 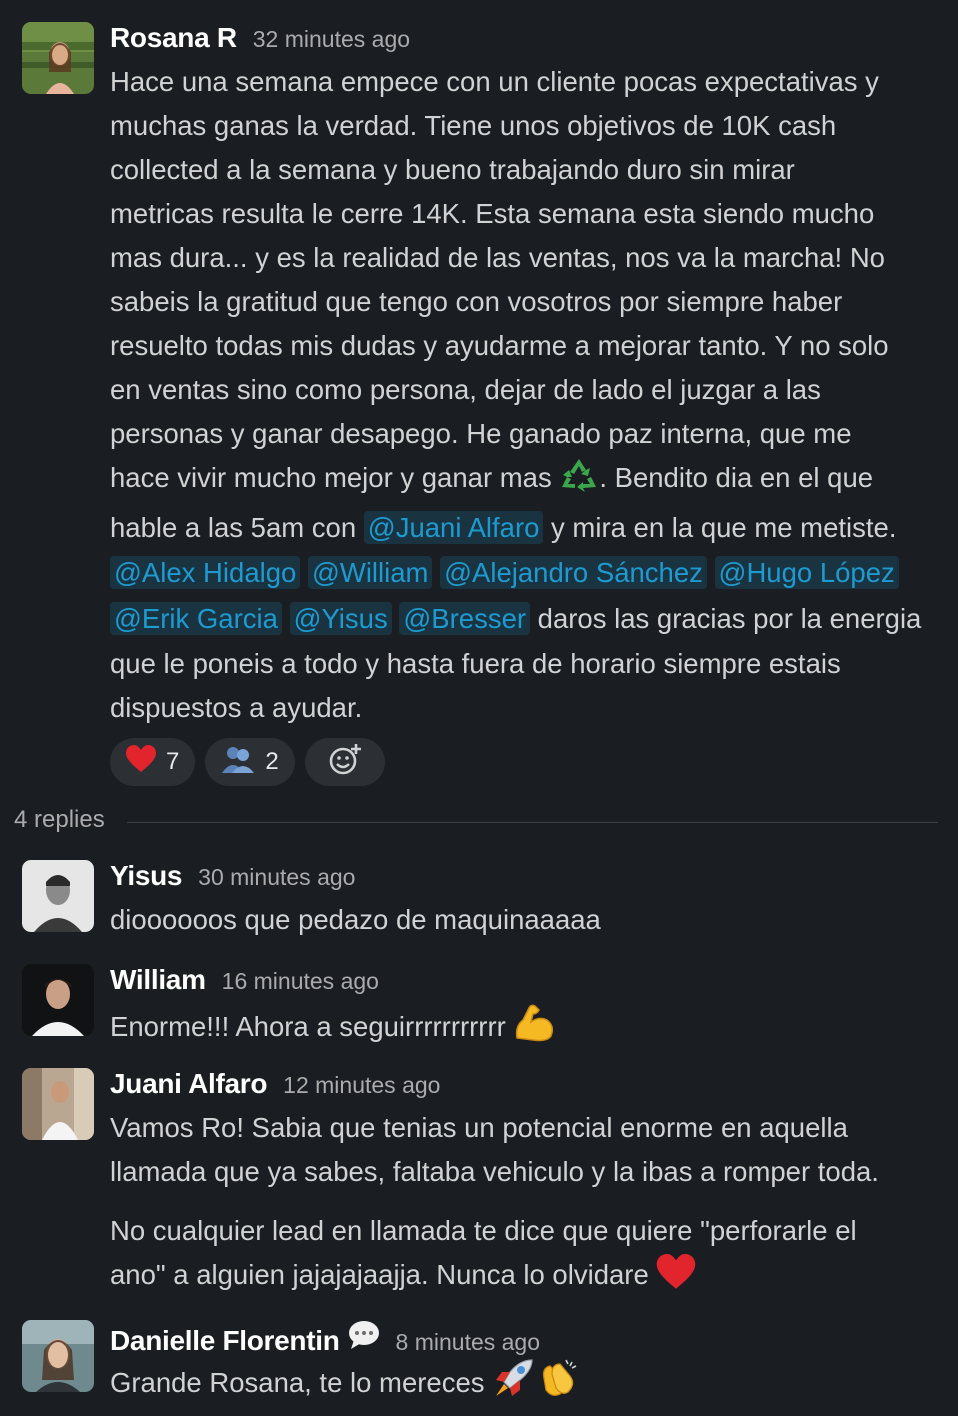 I want to click on reaction-heart: 7, so click(x=153, y=762).